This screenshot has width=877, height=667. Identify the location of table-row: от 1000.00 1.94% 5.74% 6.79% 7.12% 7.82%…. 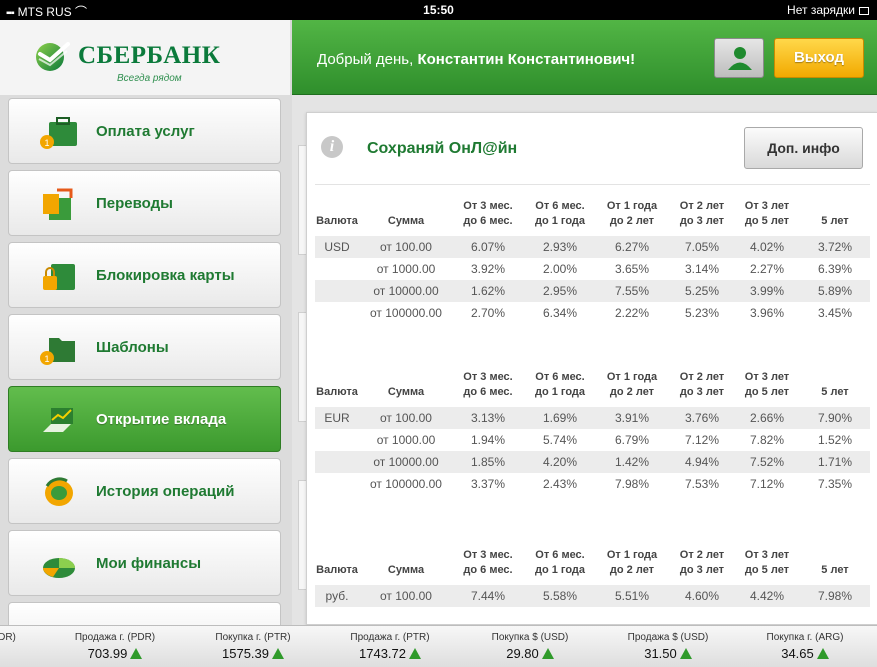
(592, 440).